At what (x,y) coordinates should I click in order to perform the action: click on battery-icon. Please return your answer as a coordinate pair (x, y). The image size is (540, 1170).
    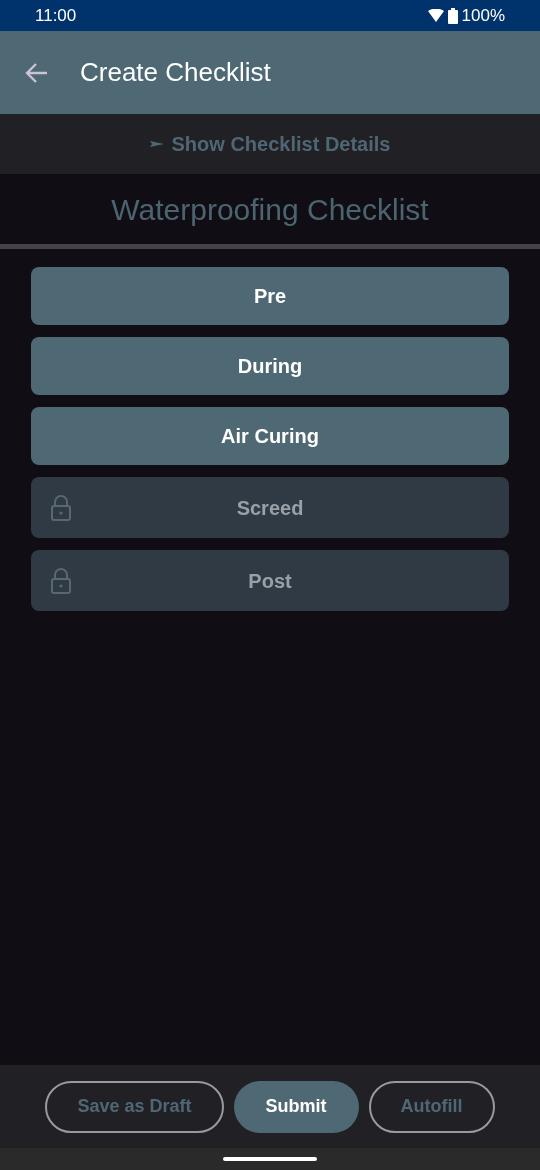
    Looking at the image, I should click on (452, 15).